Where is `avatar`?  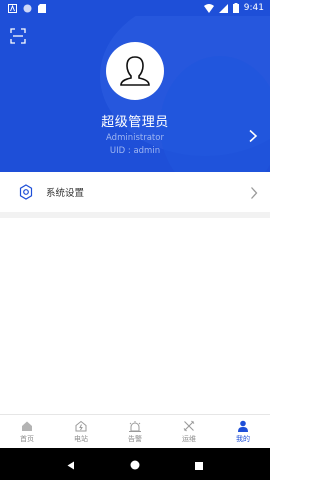 avatar is located at coordinates (135, 71).